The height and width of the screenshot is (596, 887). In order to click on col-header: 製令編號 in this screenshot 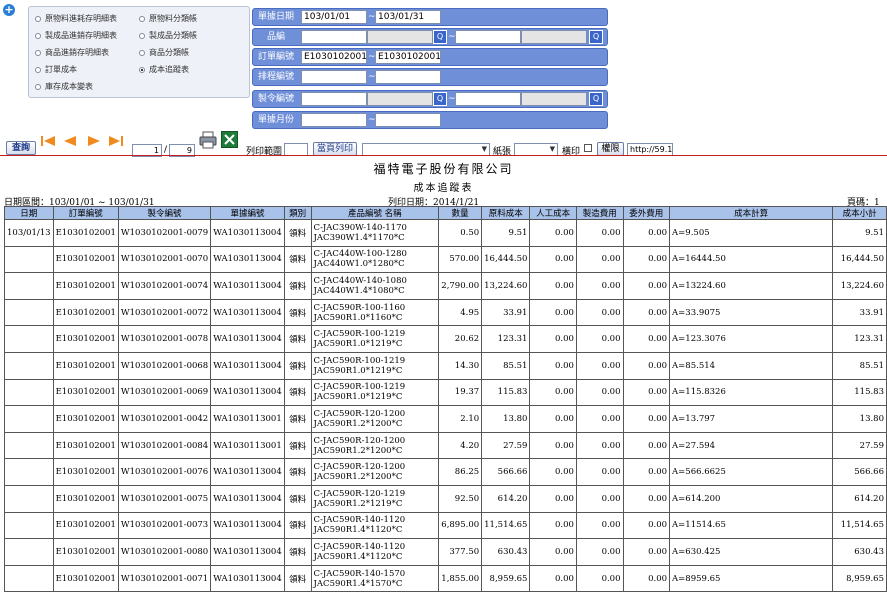, I will do `click(164, 213)`.